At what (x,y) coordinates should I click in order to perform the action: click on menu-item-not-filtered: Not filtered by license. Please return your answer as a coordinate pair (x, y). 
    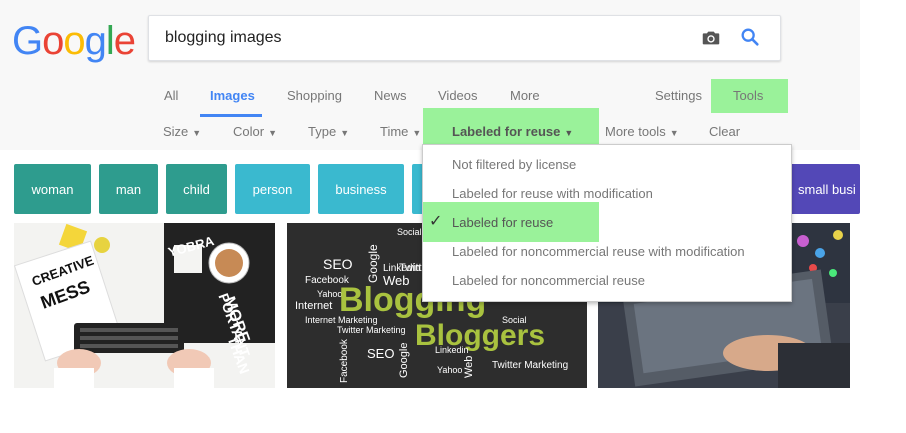
    Looking at the image, I should click on (514, 164).